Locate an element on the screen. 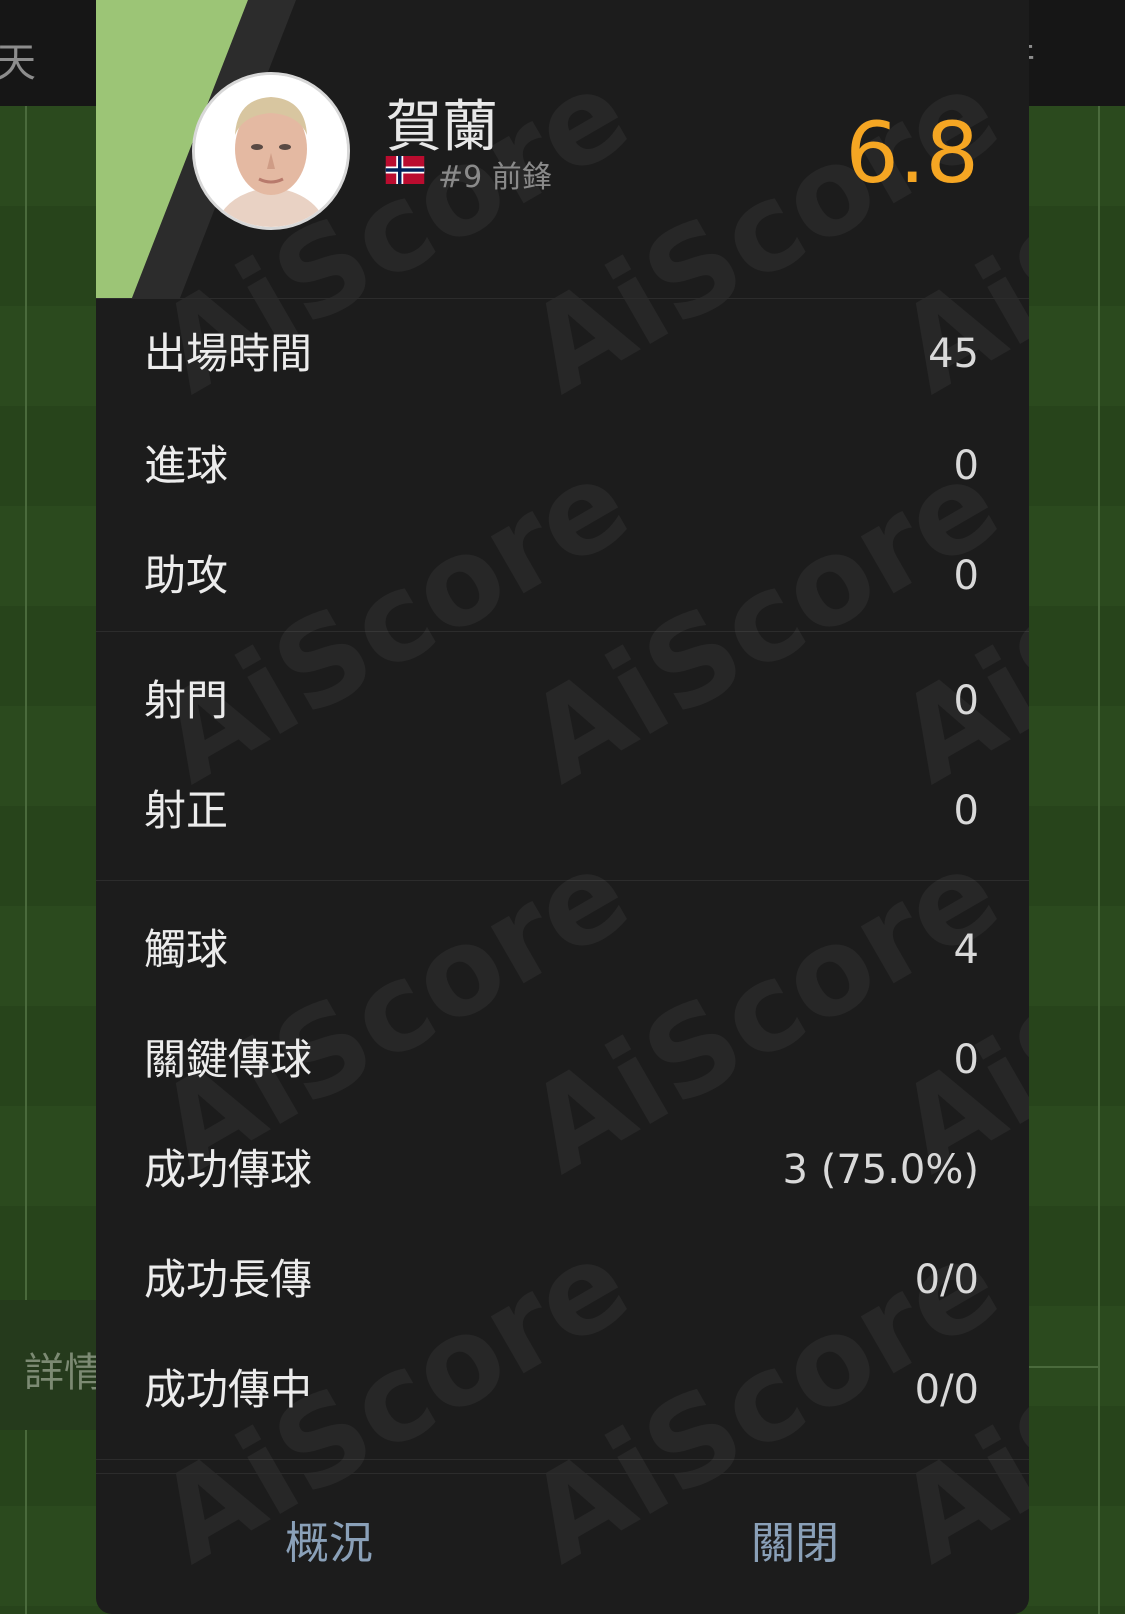  stat-row: 成功傳球 3 (75.0%) is located at coordinates (562, 1170).